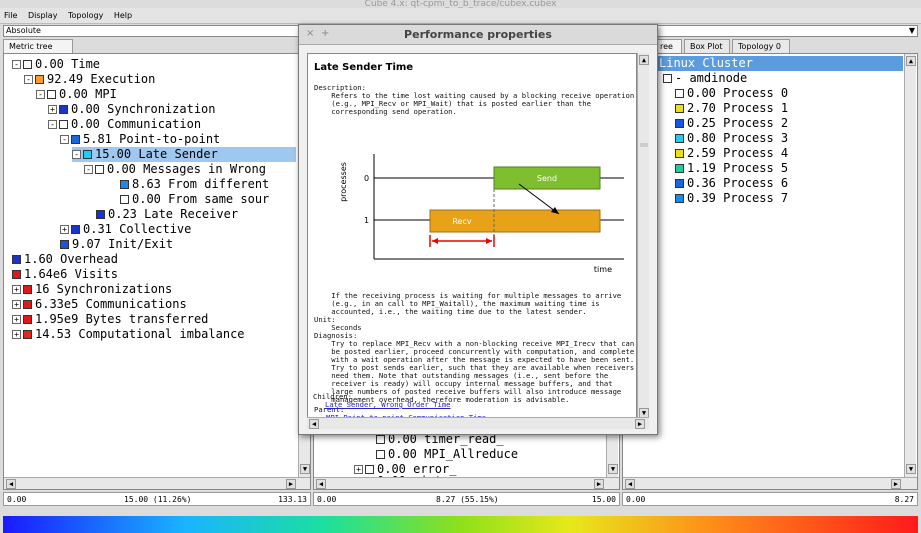  Describe the element at coordinates (435, 241) in the screenshot. I see `waiting-arrow-left` at that location.